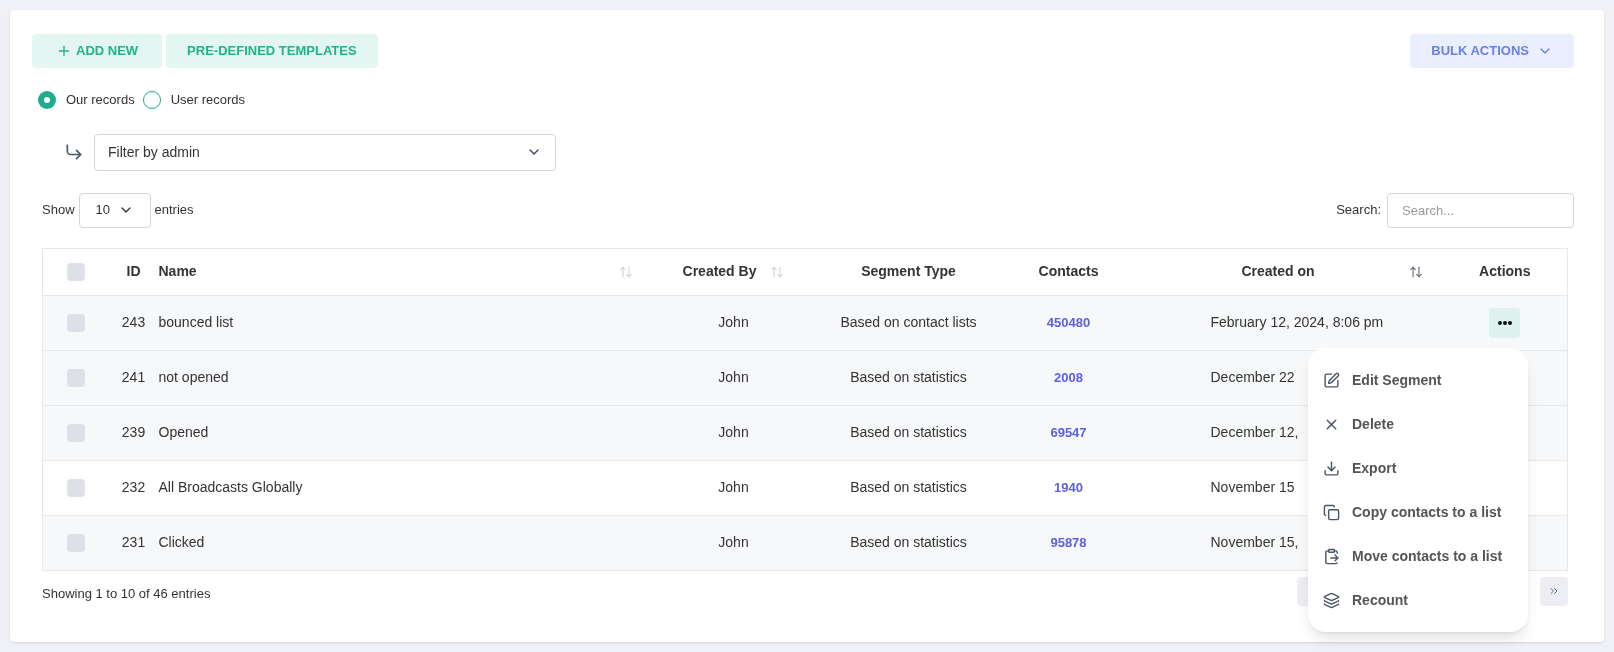 This screenshot has width=1614, height=652. What do you see at coordinates (1418, 424) in the screenshot?
I see `menu-item: Delete` at bounding box center [1418, 424].